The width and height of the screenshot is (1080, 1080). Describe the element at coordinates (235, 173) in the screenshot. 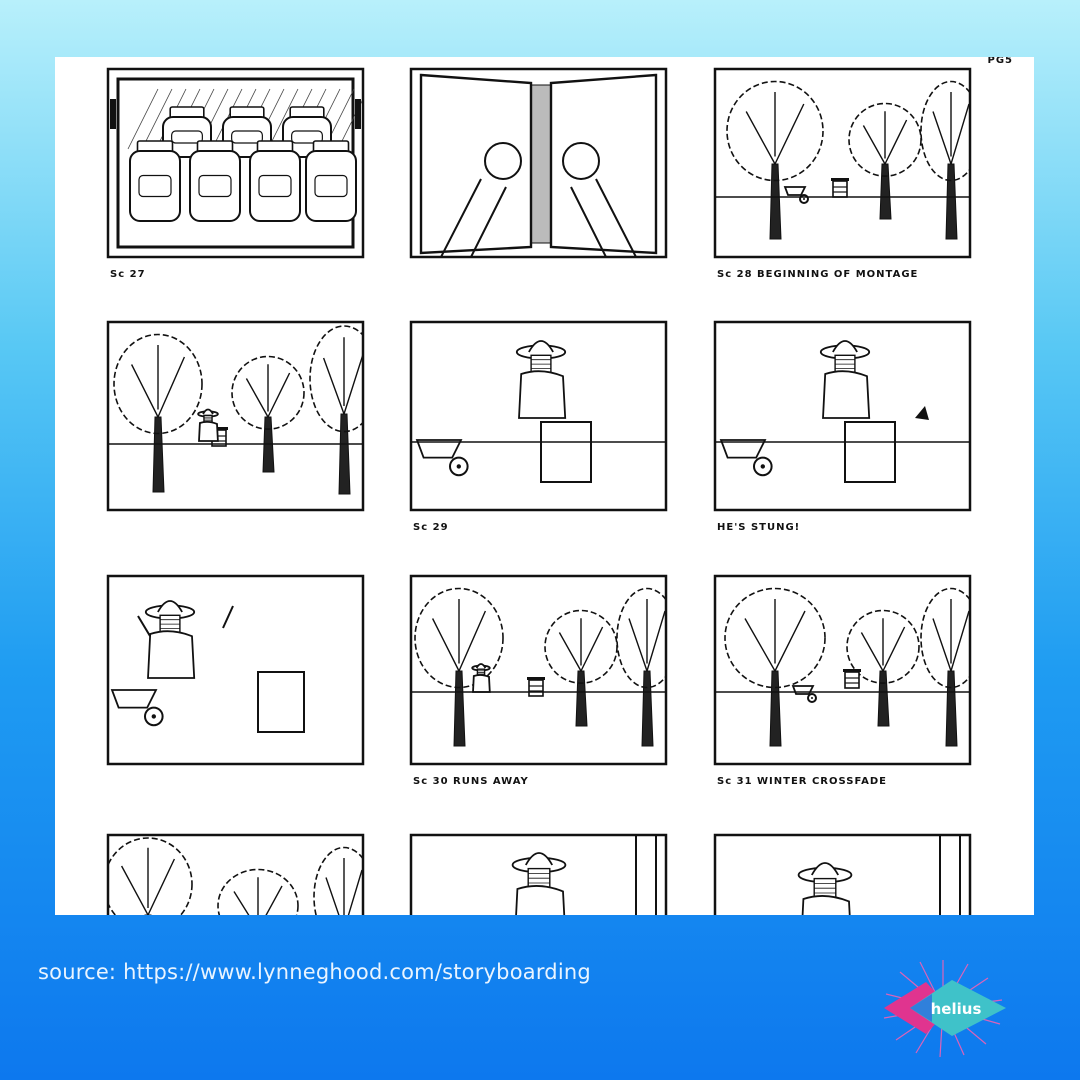

I see `storyboard-panel: Sc 27` at that location.